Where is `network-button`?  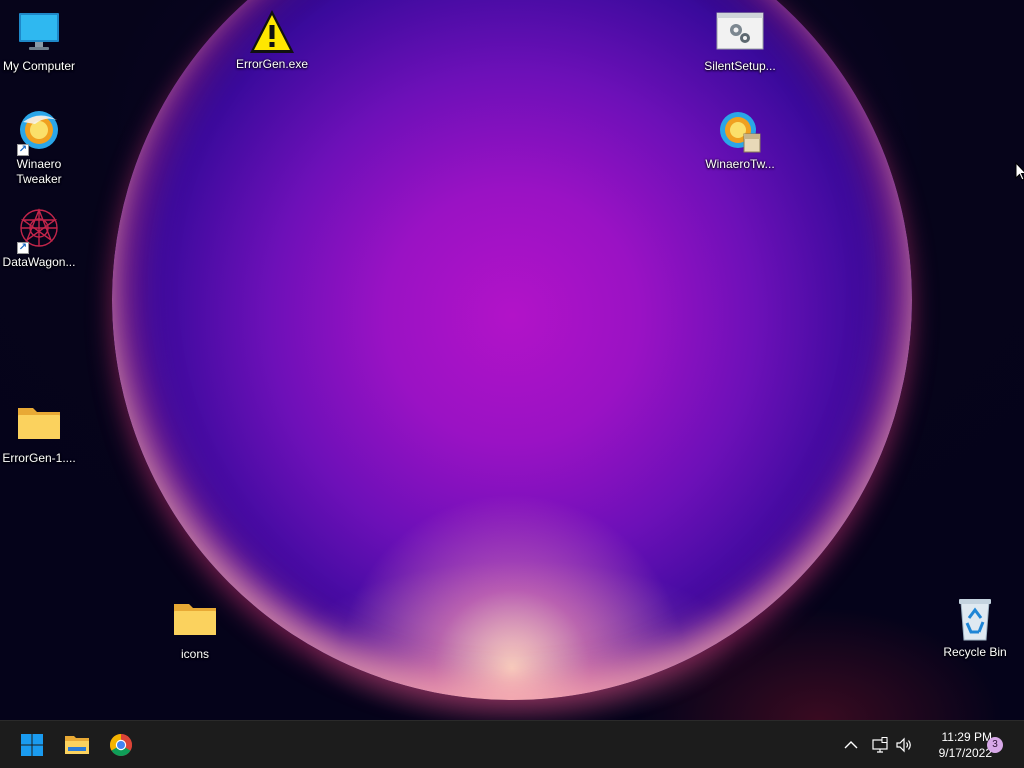
network-button is located at coordinates (880, 745).